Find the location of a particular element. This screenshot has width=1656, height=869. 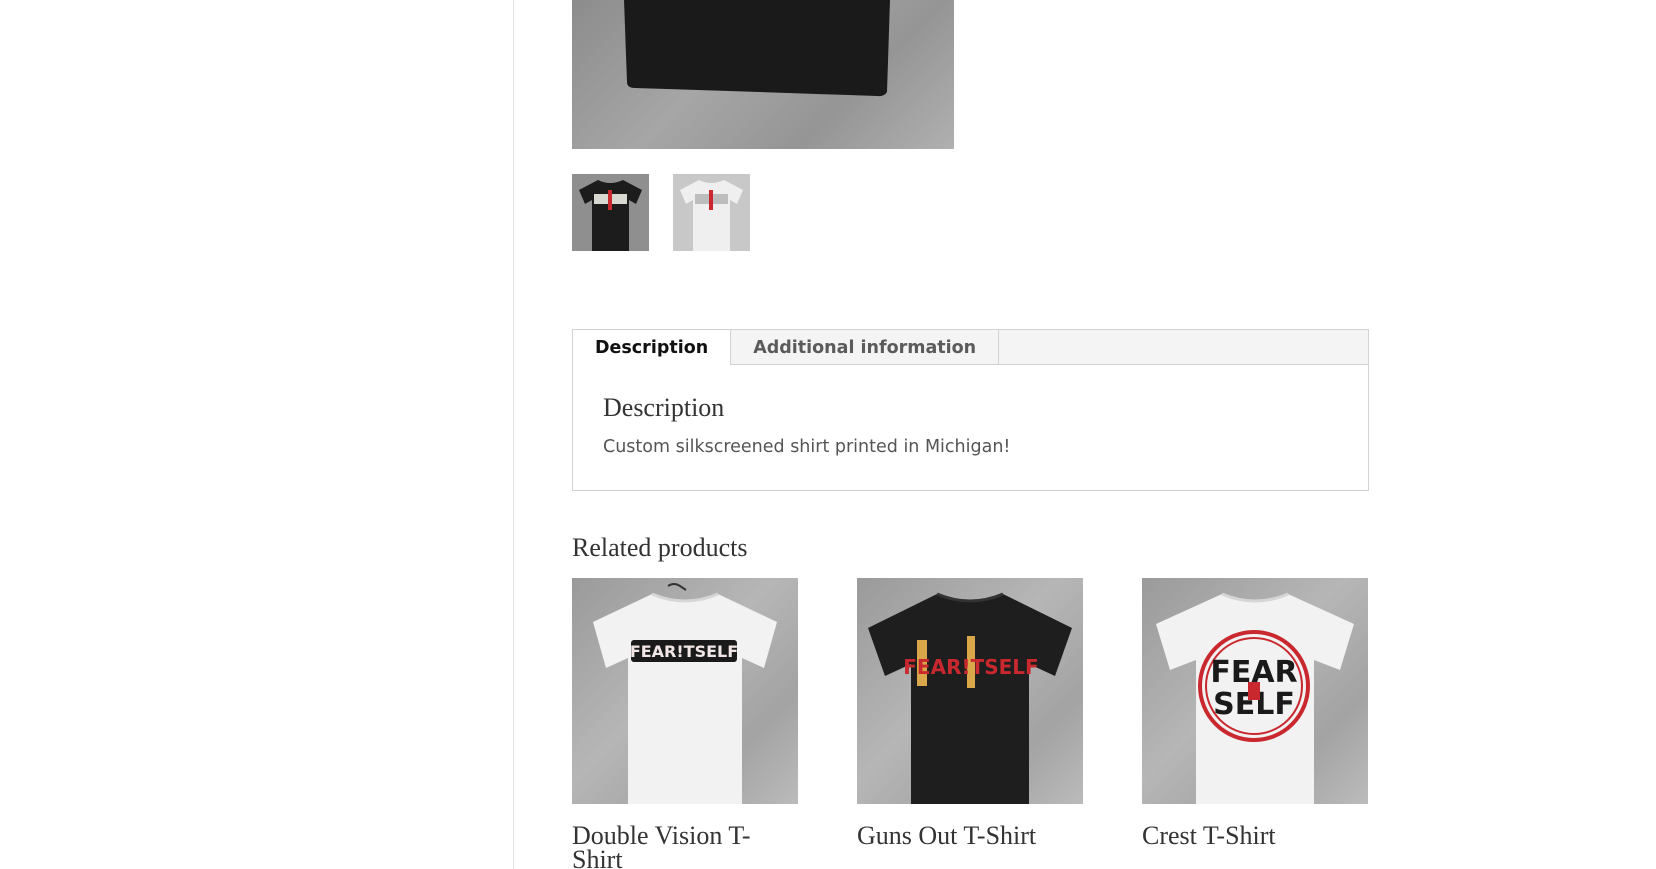

panel-heading: Description is located at coordinates (664, 407).